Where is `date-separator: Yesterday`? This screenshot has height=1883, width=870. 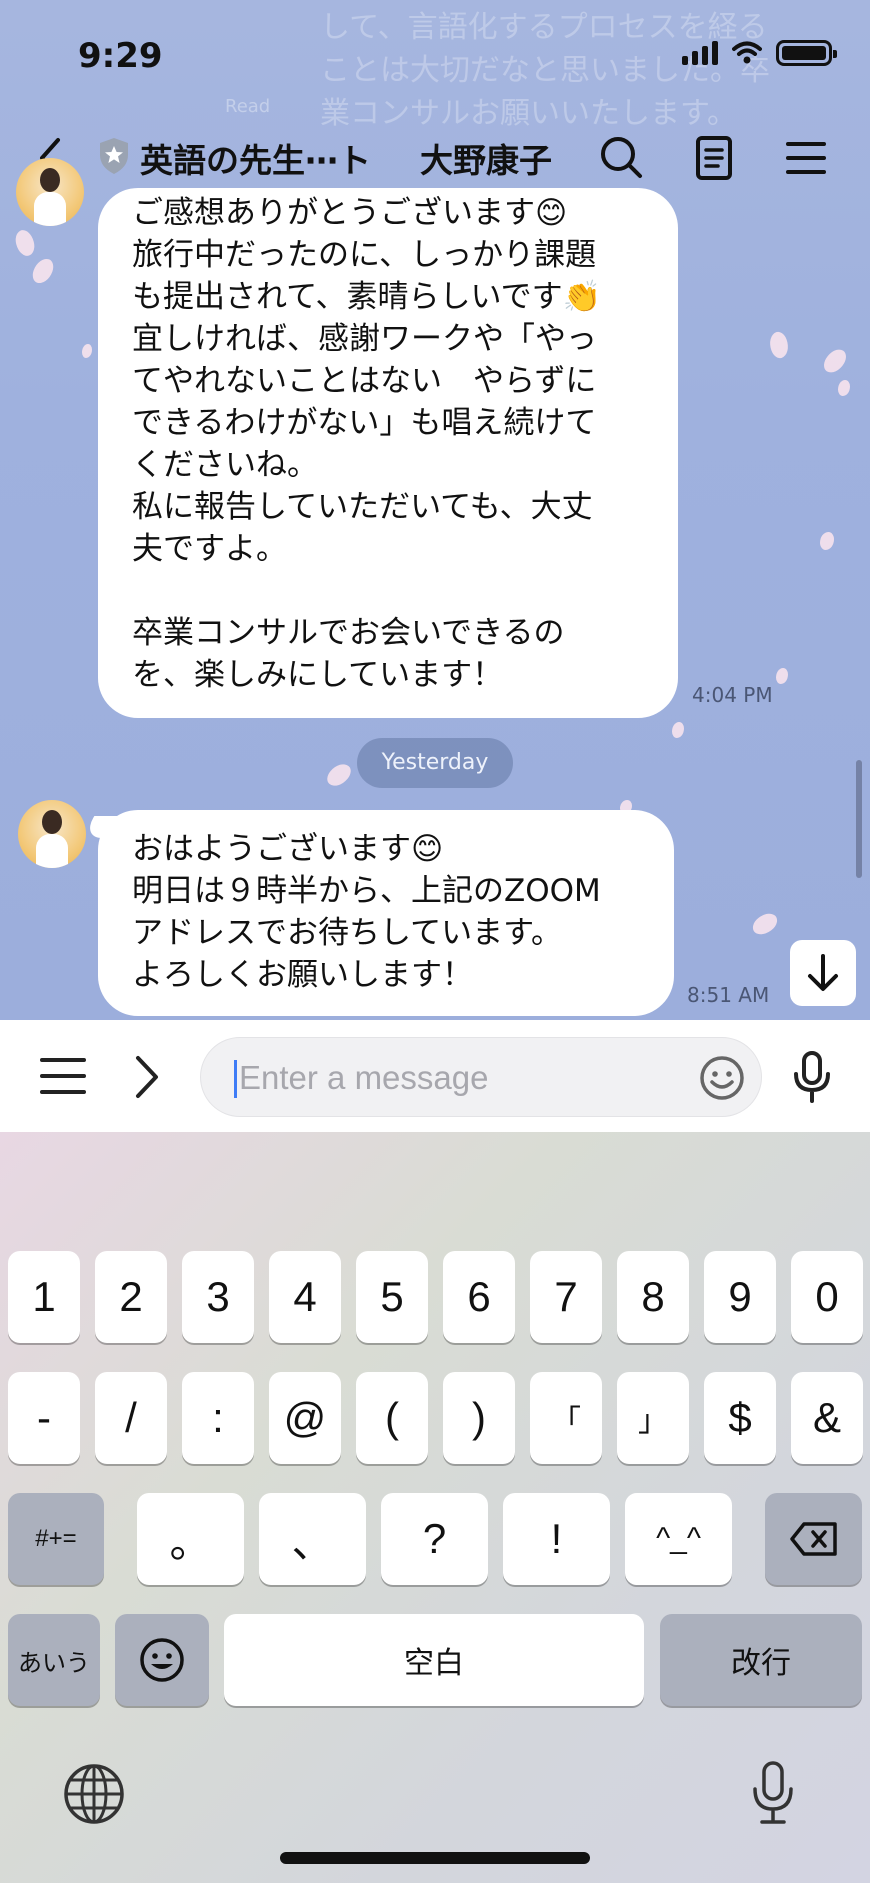
date-separator: Yesterday is located at coordinates (435, 763).